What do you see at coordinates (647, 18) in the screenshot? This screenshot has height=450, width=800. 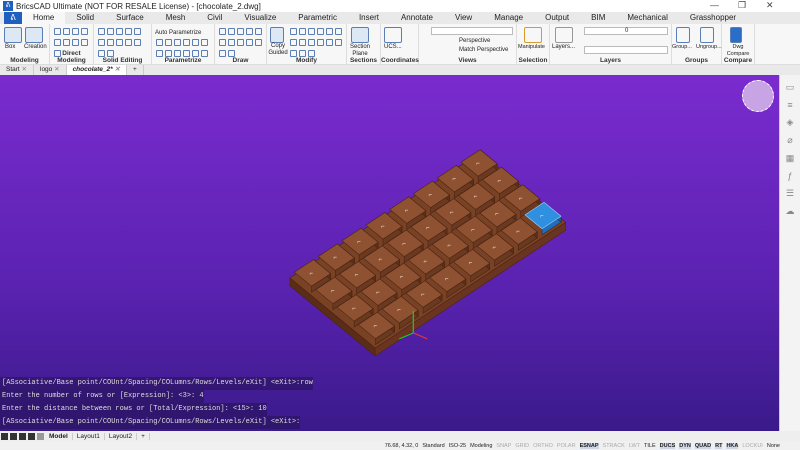 I see `tab-mechanical: Mechanical` at bounding box center [647, 18].